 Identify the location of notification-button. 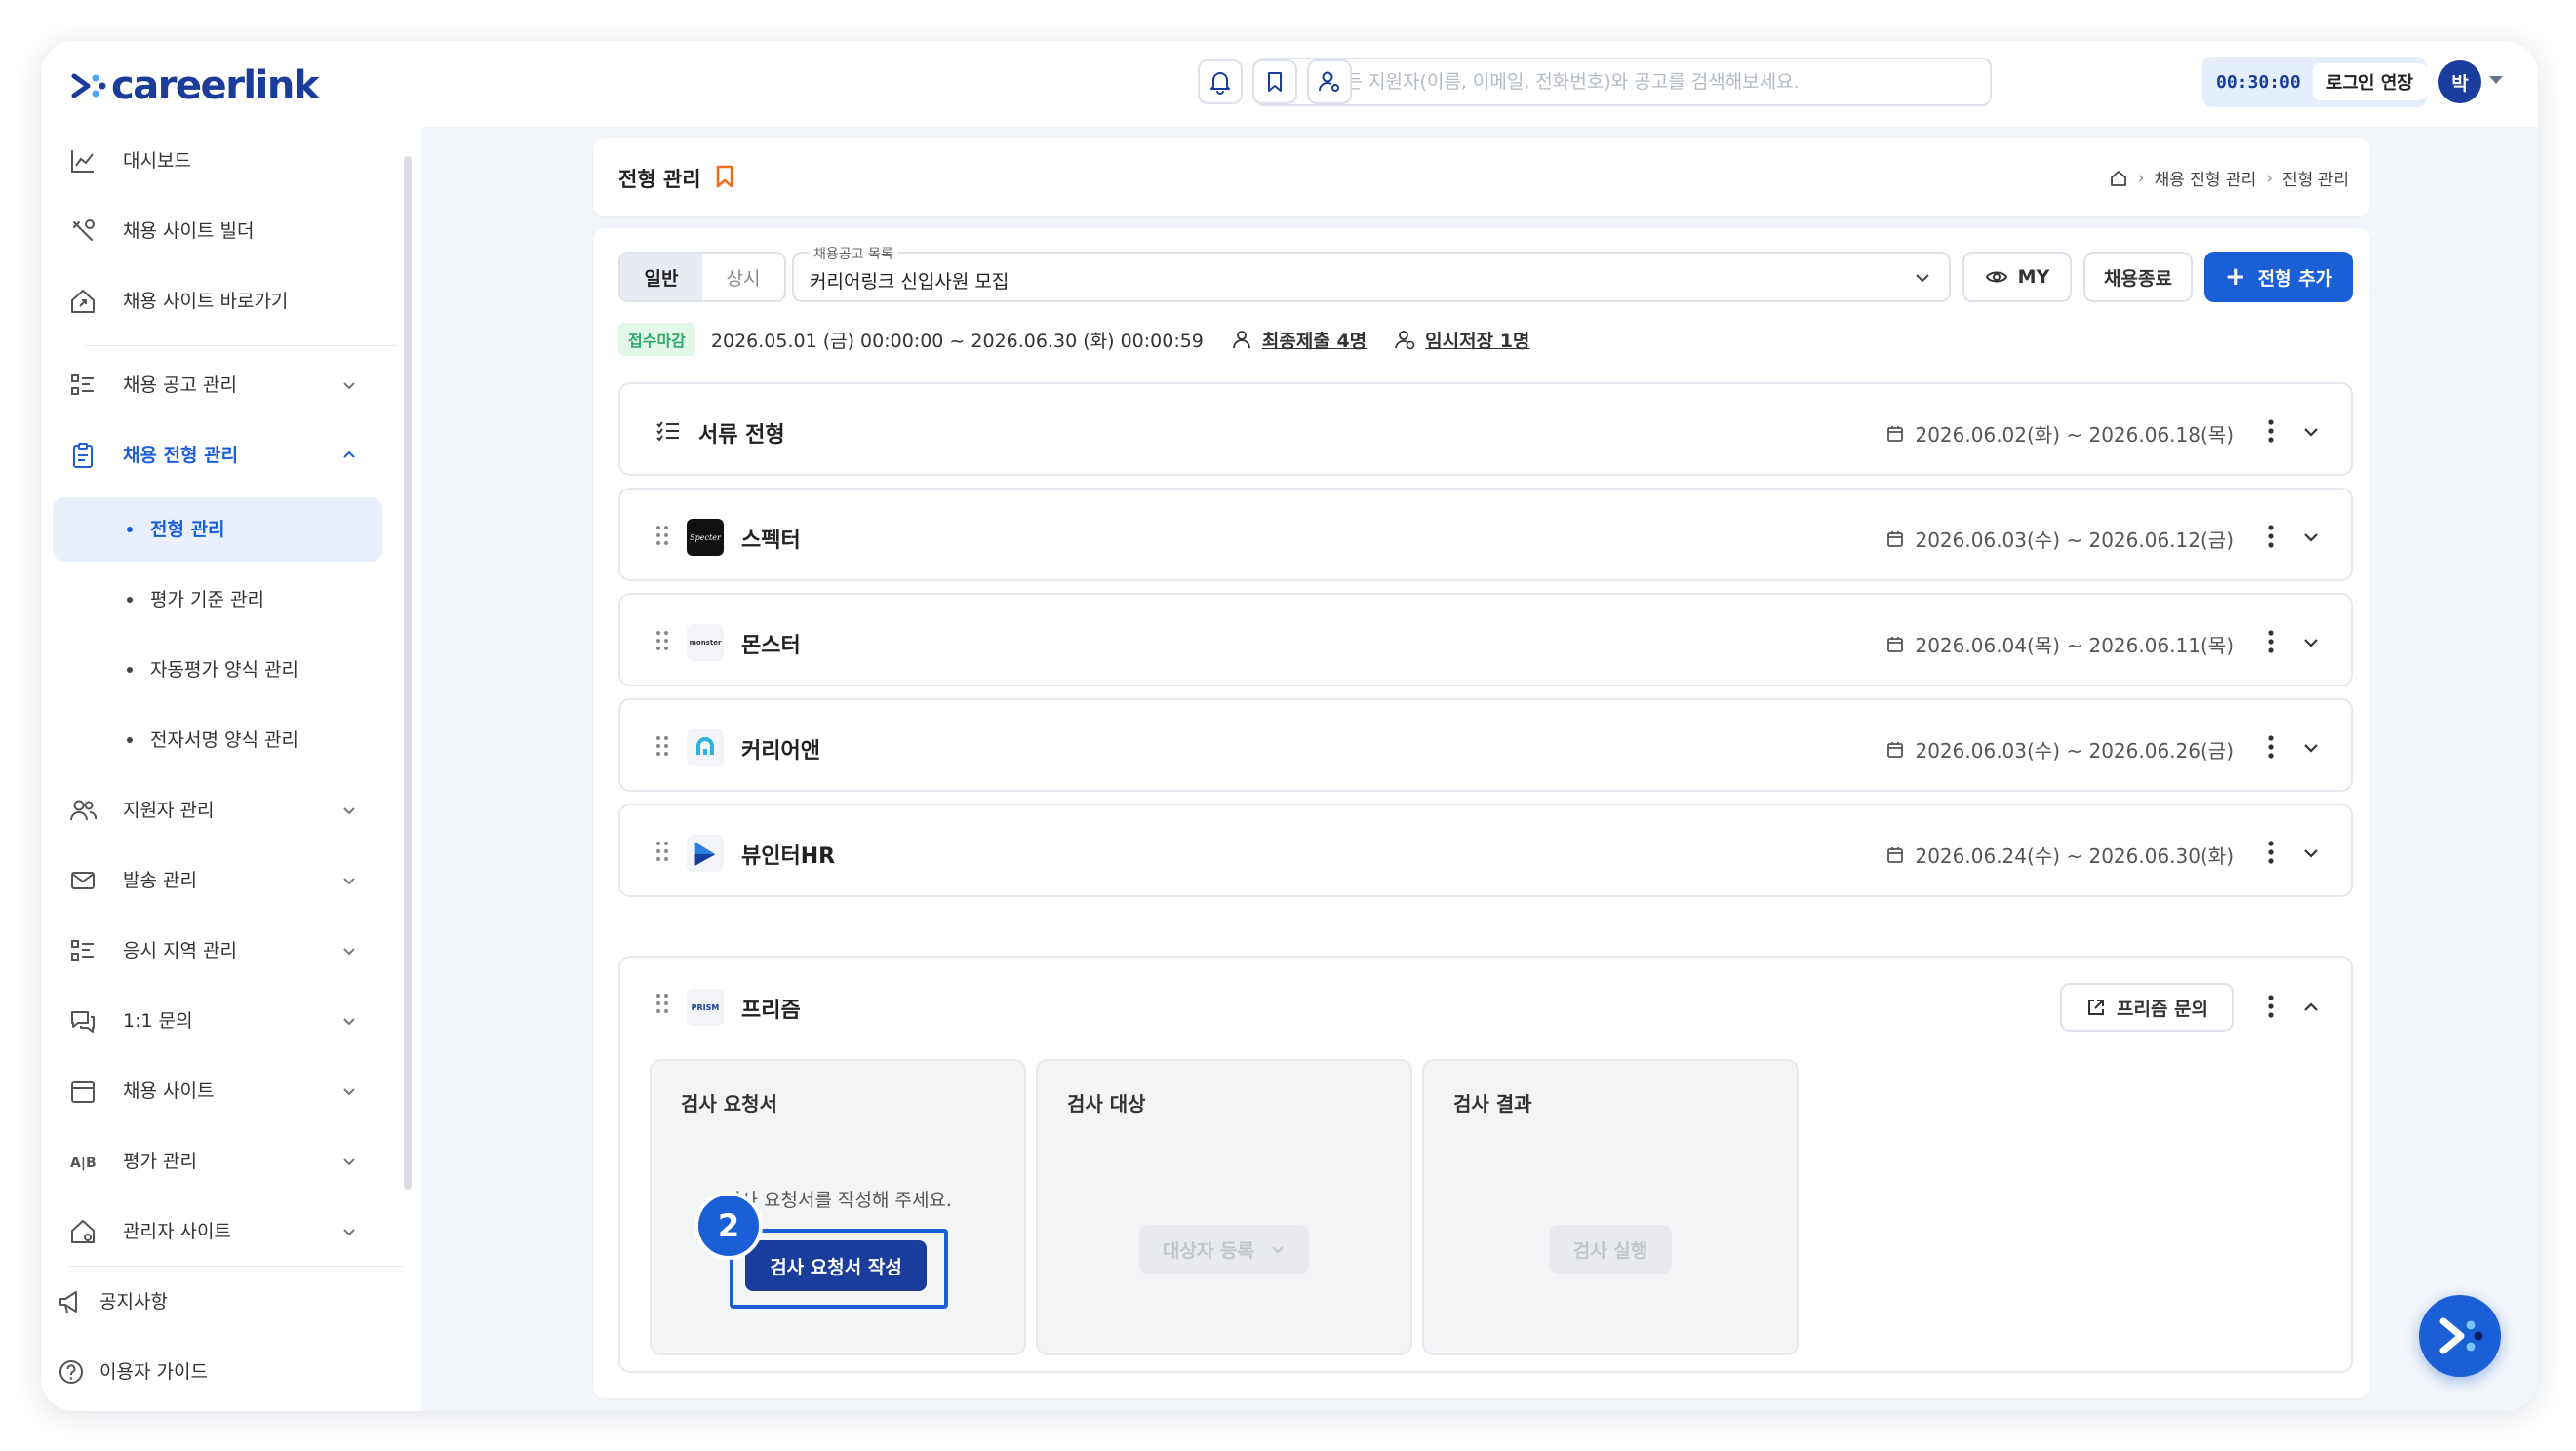
(1220, 81).